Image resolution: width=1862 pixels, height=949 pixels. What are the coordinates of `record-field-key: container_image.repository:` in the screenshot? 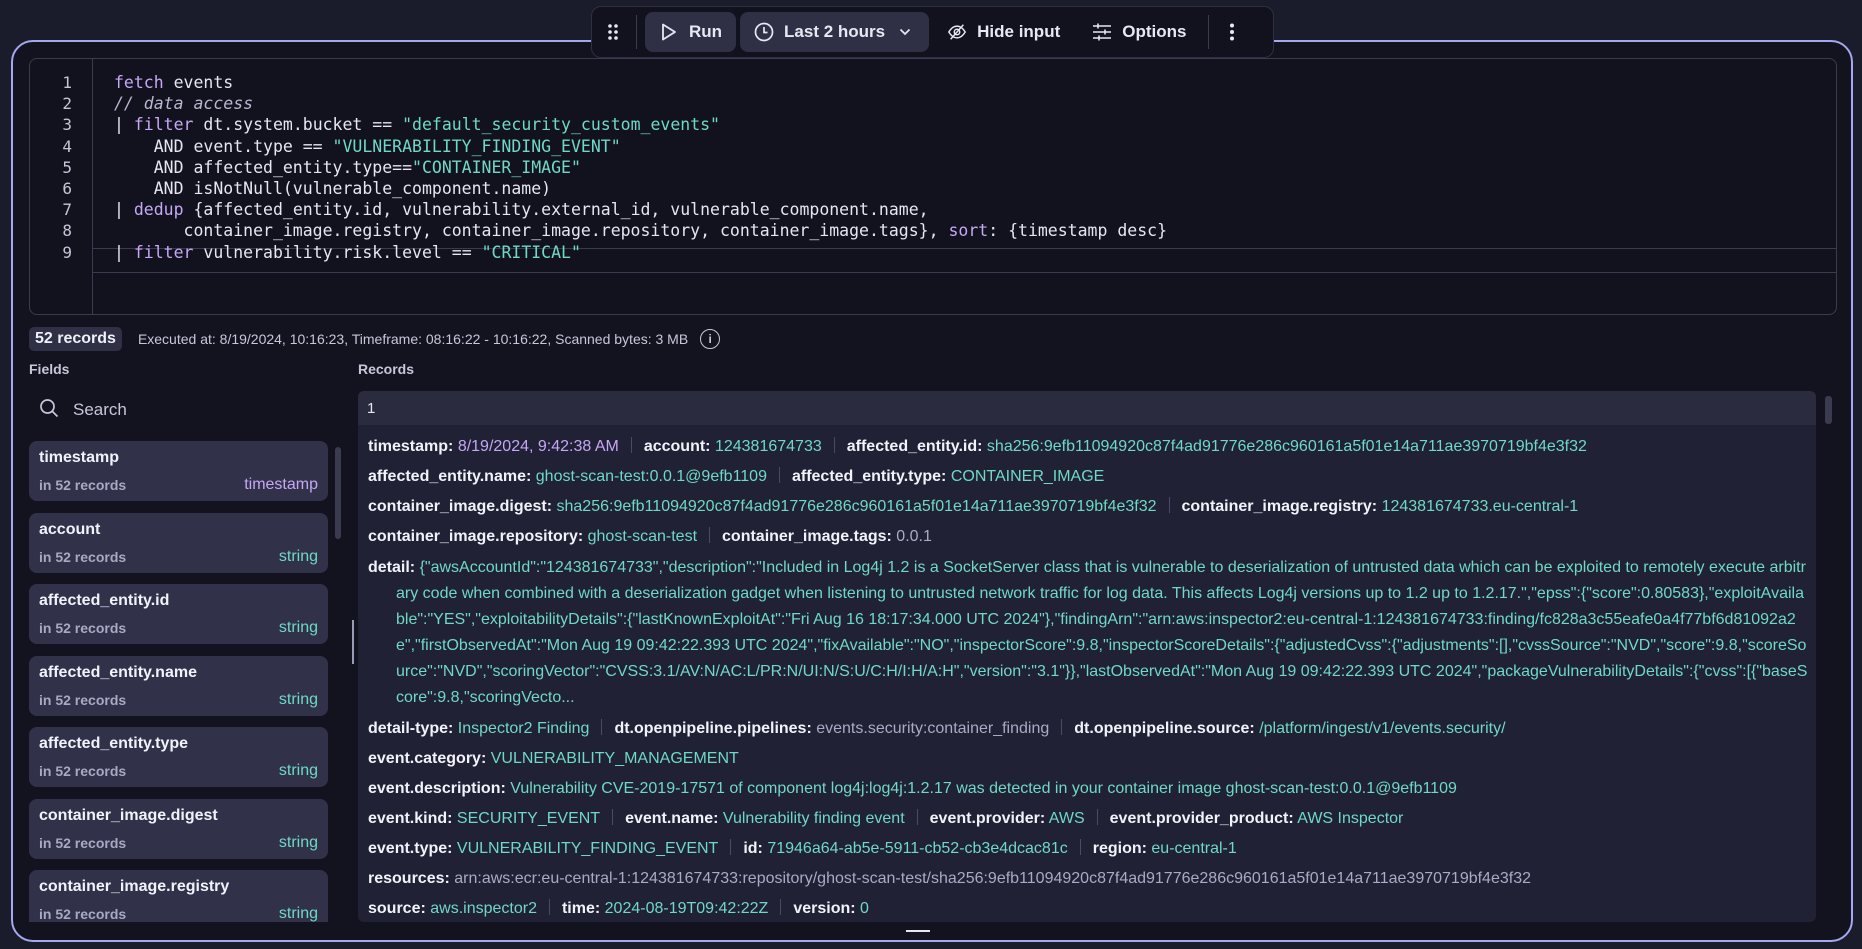 It's located at (476, 536).